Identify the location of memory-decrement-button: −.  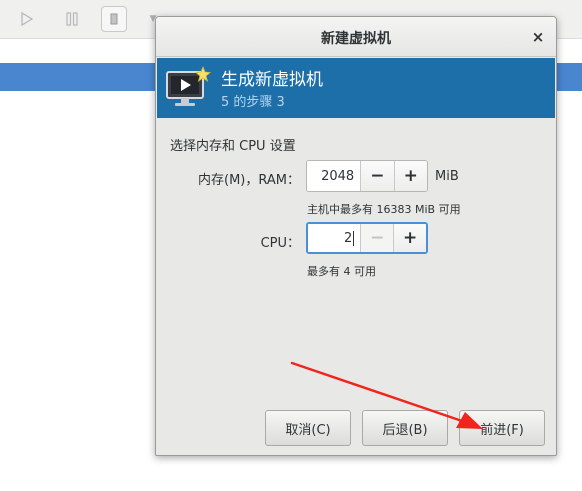
(377, 176).